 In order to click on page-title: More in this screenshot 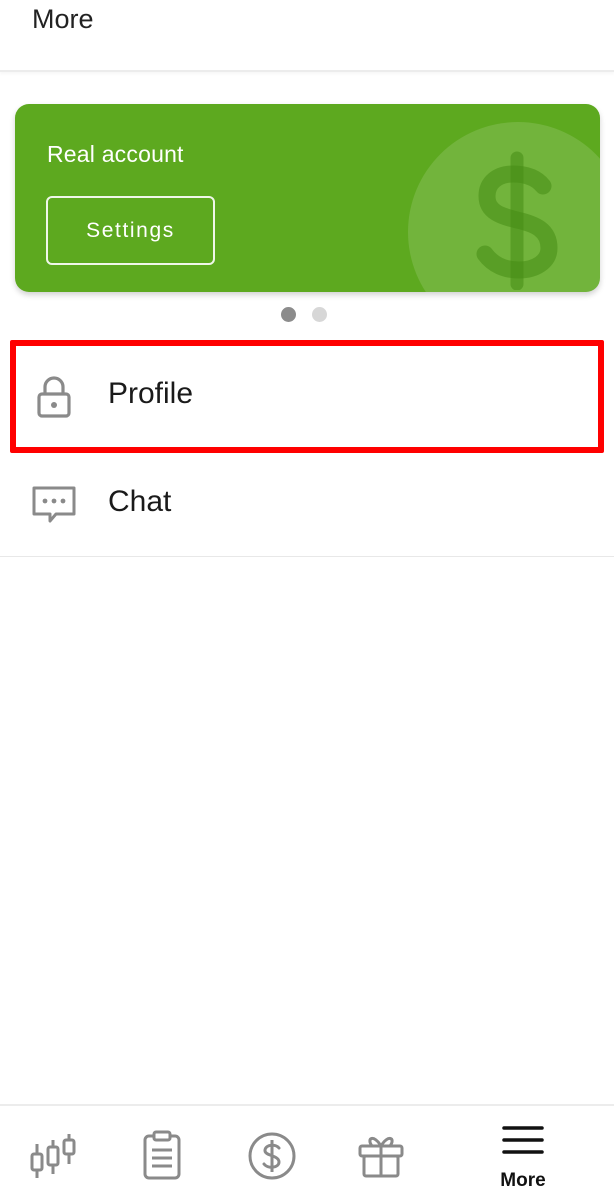, I will do `click(63, 19)`.